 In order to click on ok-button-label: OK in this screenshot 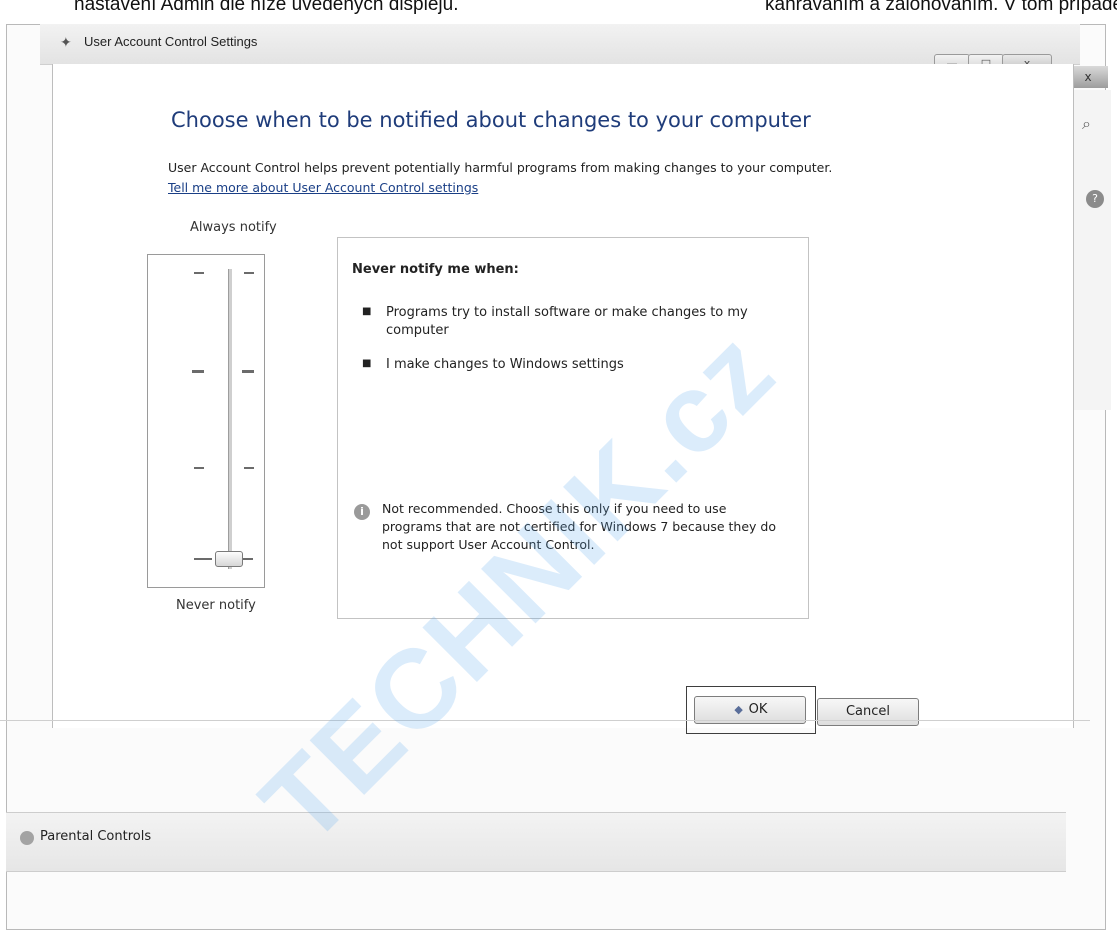, I will do `click(758, 709)`.